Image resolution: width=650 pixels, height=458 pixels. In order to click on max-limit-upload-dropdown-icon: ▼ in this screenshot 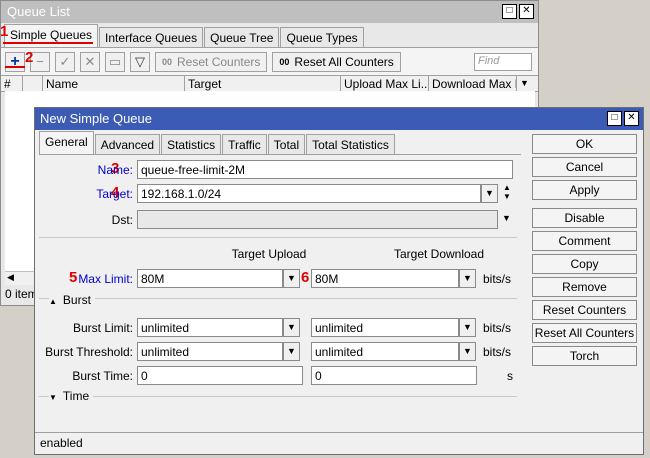, I will do `click(291, 278)`.